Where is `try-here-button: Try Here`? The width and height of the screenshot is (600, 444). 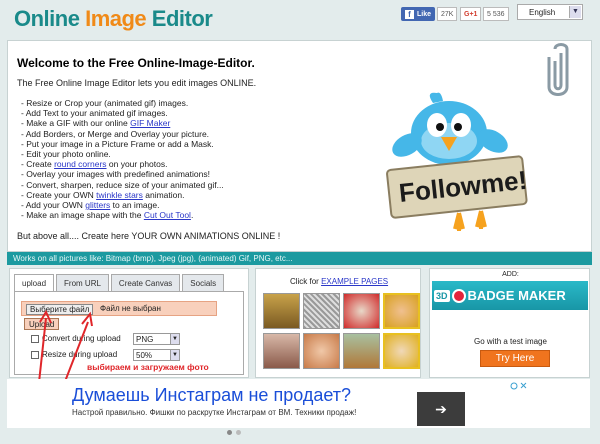 try-here-button: Try Here is located at coordinates (515, 358).